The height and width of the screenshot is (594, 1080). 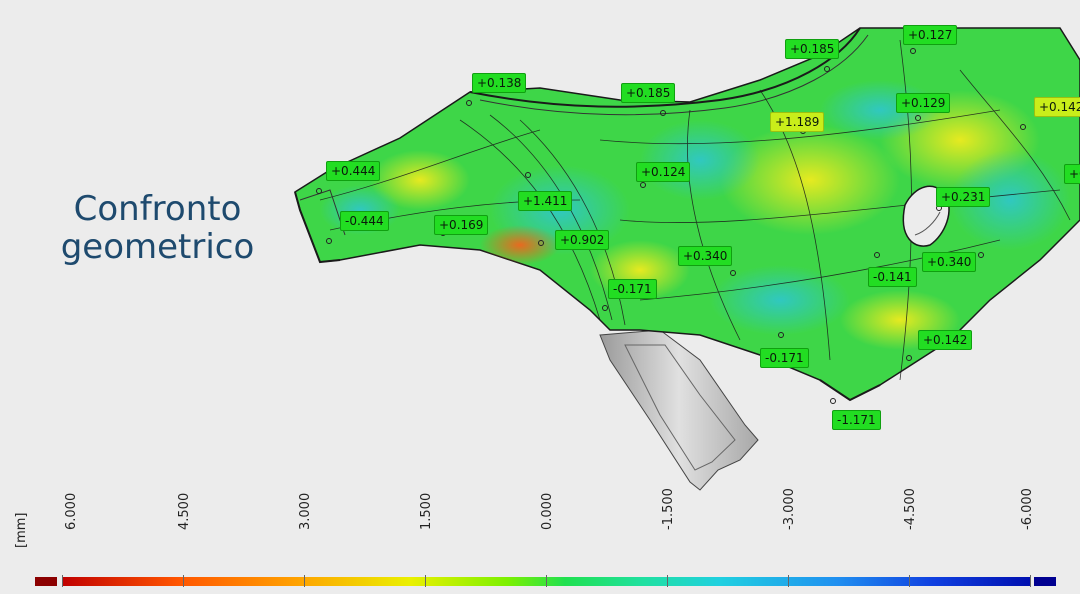 What do you see at coordinates (910, 509) in the screenshot?
I see `scale-tick-label: -4.500` at bounding box center [910, 509].